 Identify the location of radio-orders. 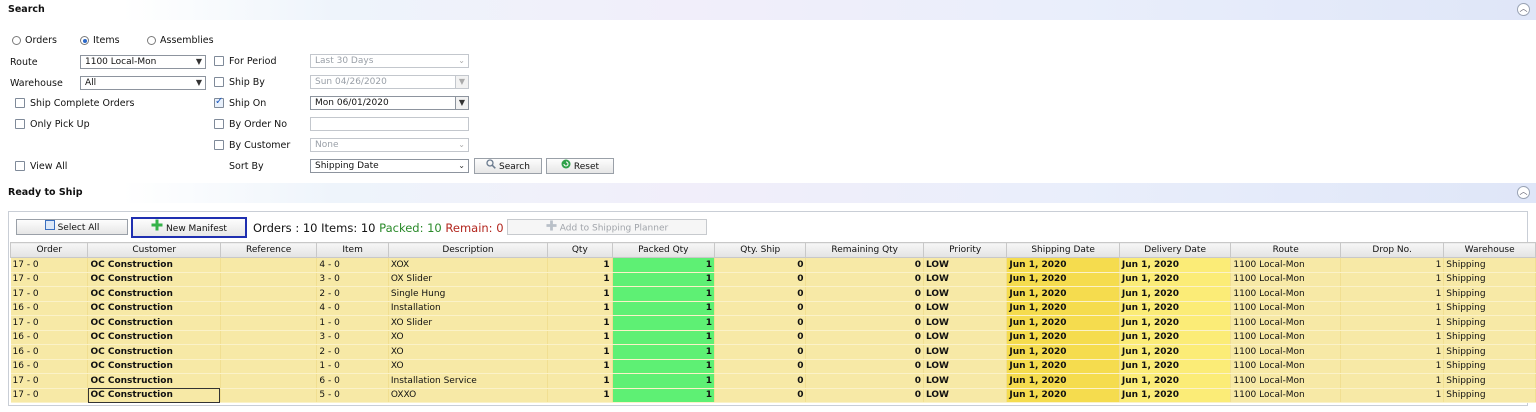
(16, 40).